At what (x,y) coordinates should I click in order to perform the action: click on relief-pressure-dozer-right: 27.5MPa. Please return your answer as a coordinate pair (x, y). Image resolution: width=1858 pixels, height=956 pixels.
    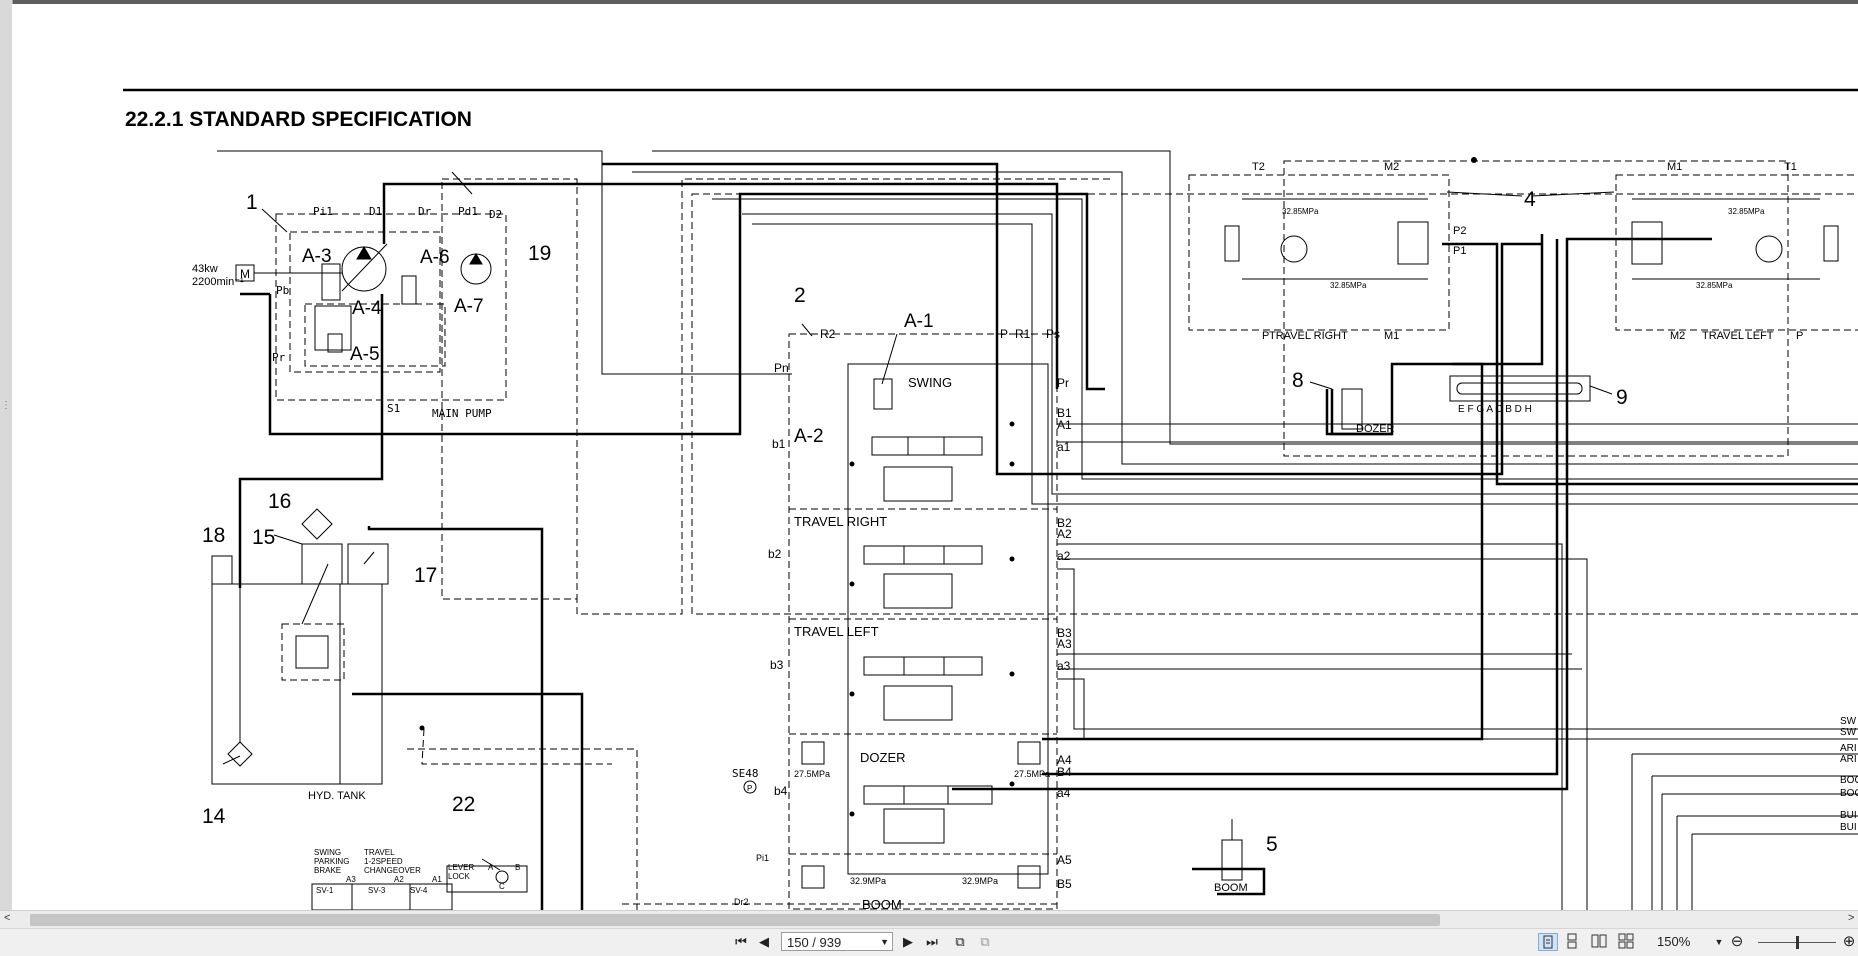
    Looking at the image, I should click on (1032, 774).